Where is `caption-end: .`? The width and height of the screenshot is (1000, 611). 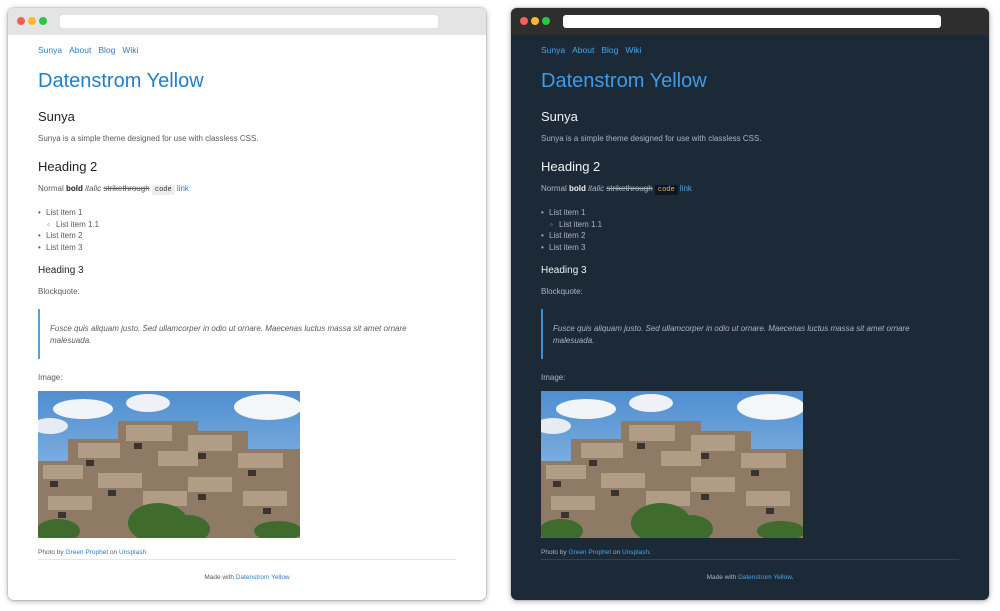 caption-end: . is located at coordinates (650, 552).